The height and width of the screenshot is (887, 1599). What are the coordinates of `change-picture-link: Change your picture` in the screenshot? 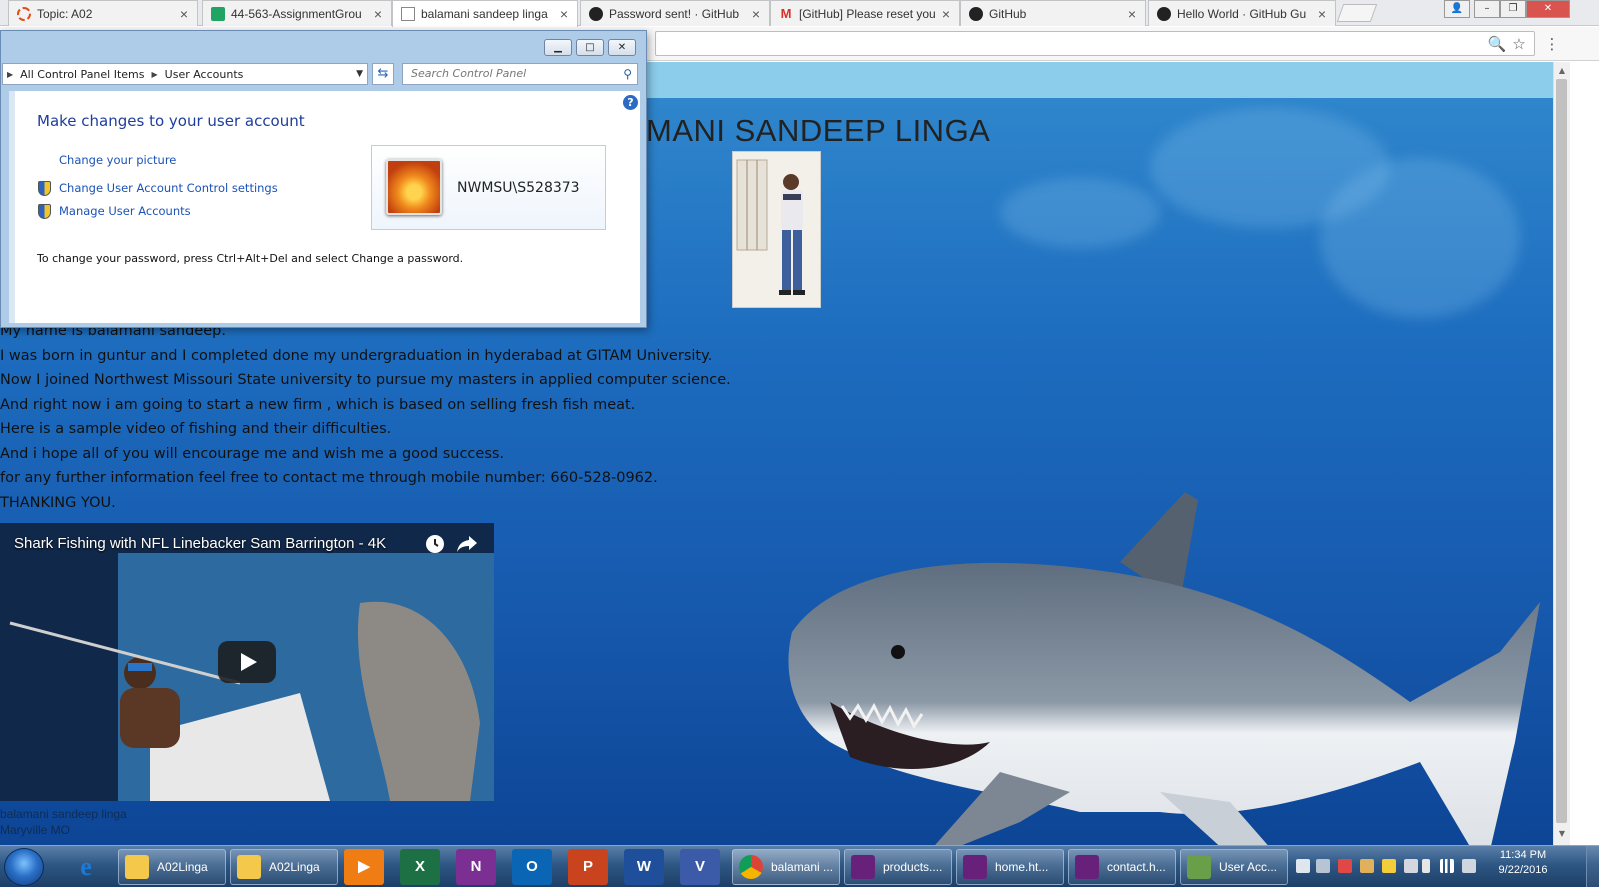 It's located at (117, 160).